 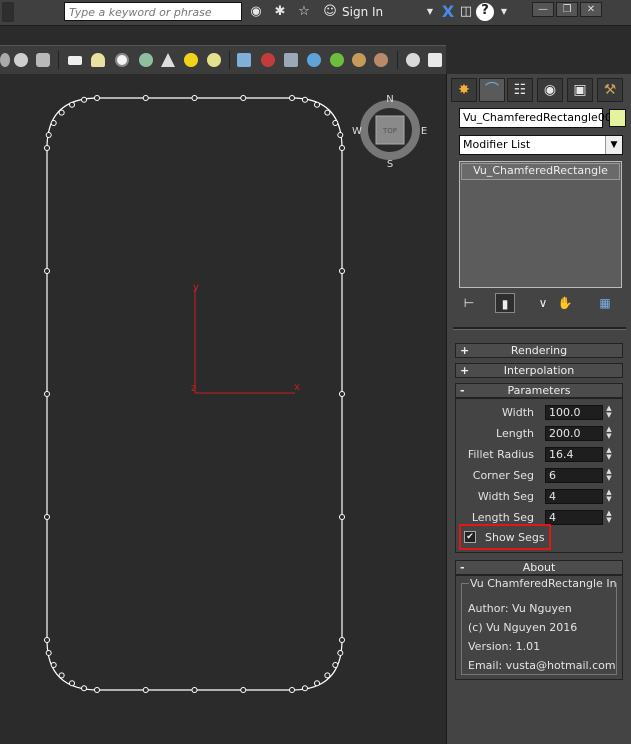 I want to click on help-icon: ?, so click(x=485, y=12).